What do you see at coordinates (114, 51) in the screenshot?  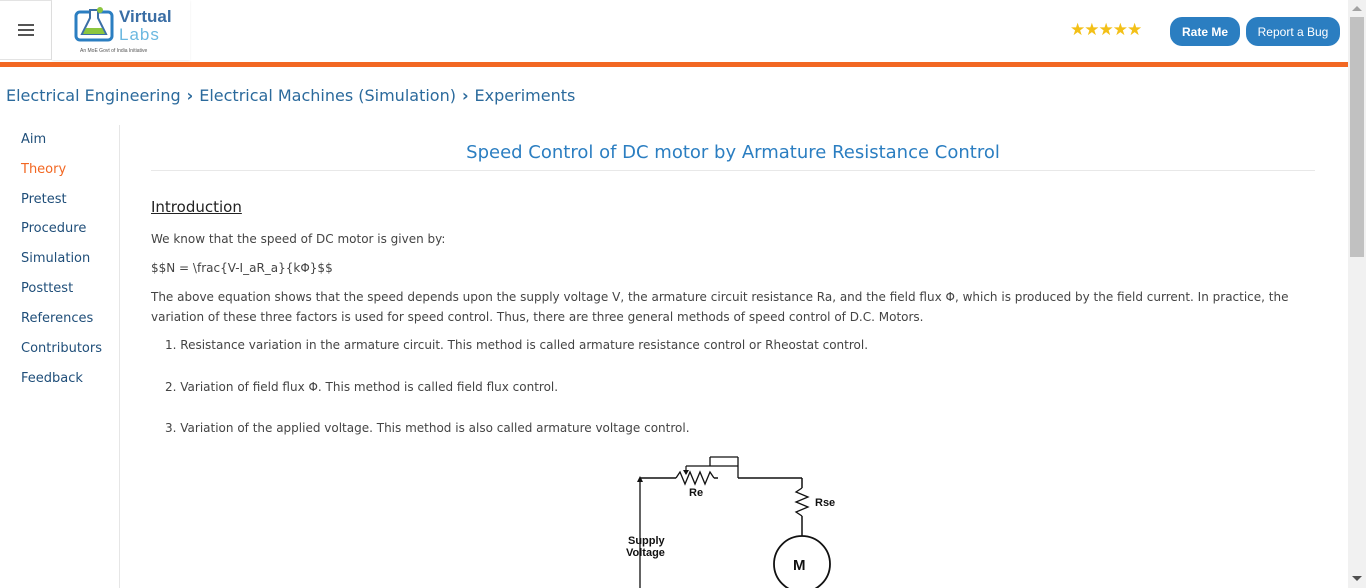 I see `logo-tagline: An MoE Govt of India Initiative` at bounding box center [114, 51].